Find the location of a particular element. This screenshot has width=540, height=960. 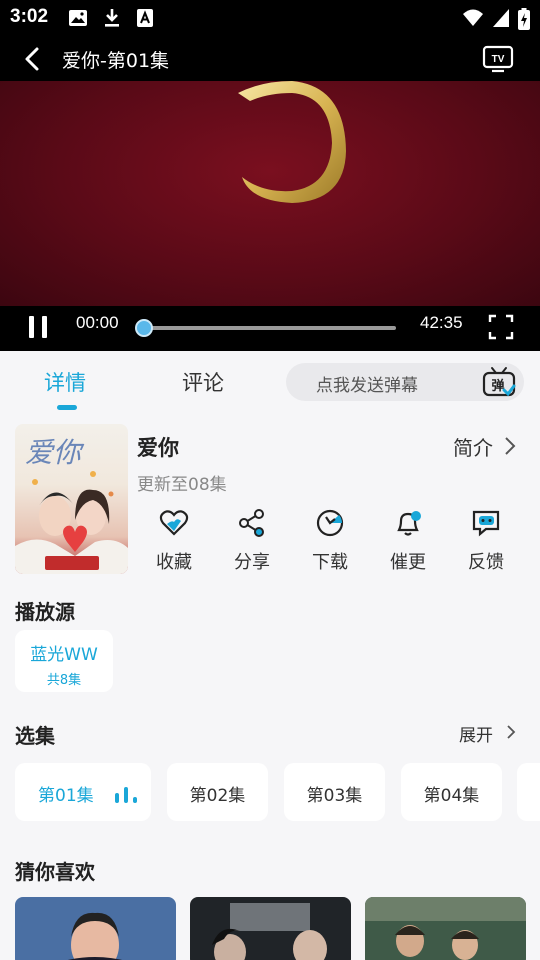

detail-tabs: 详情 评论 点我发送弹幕 弹 is located at coordinates (270, 384).